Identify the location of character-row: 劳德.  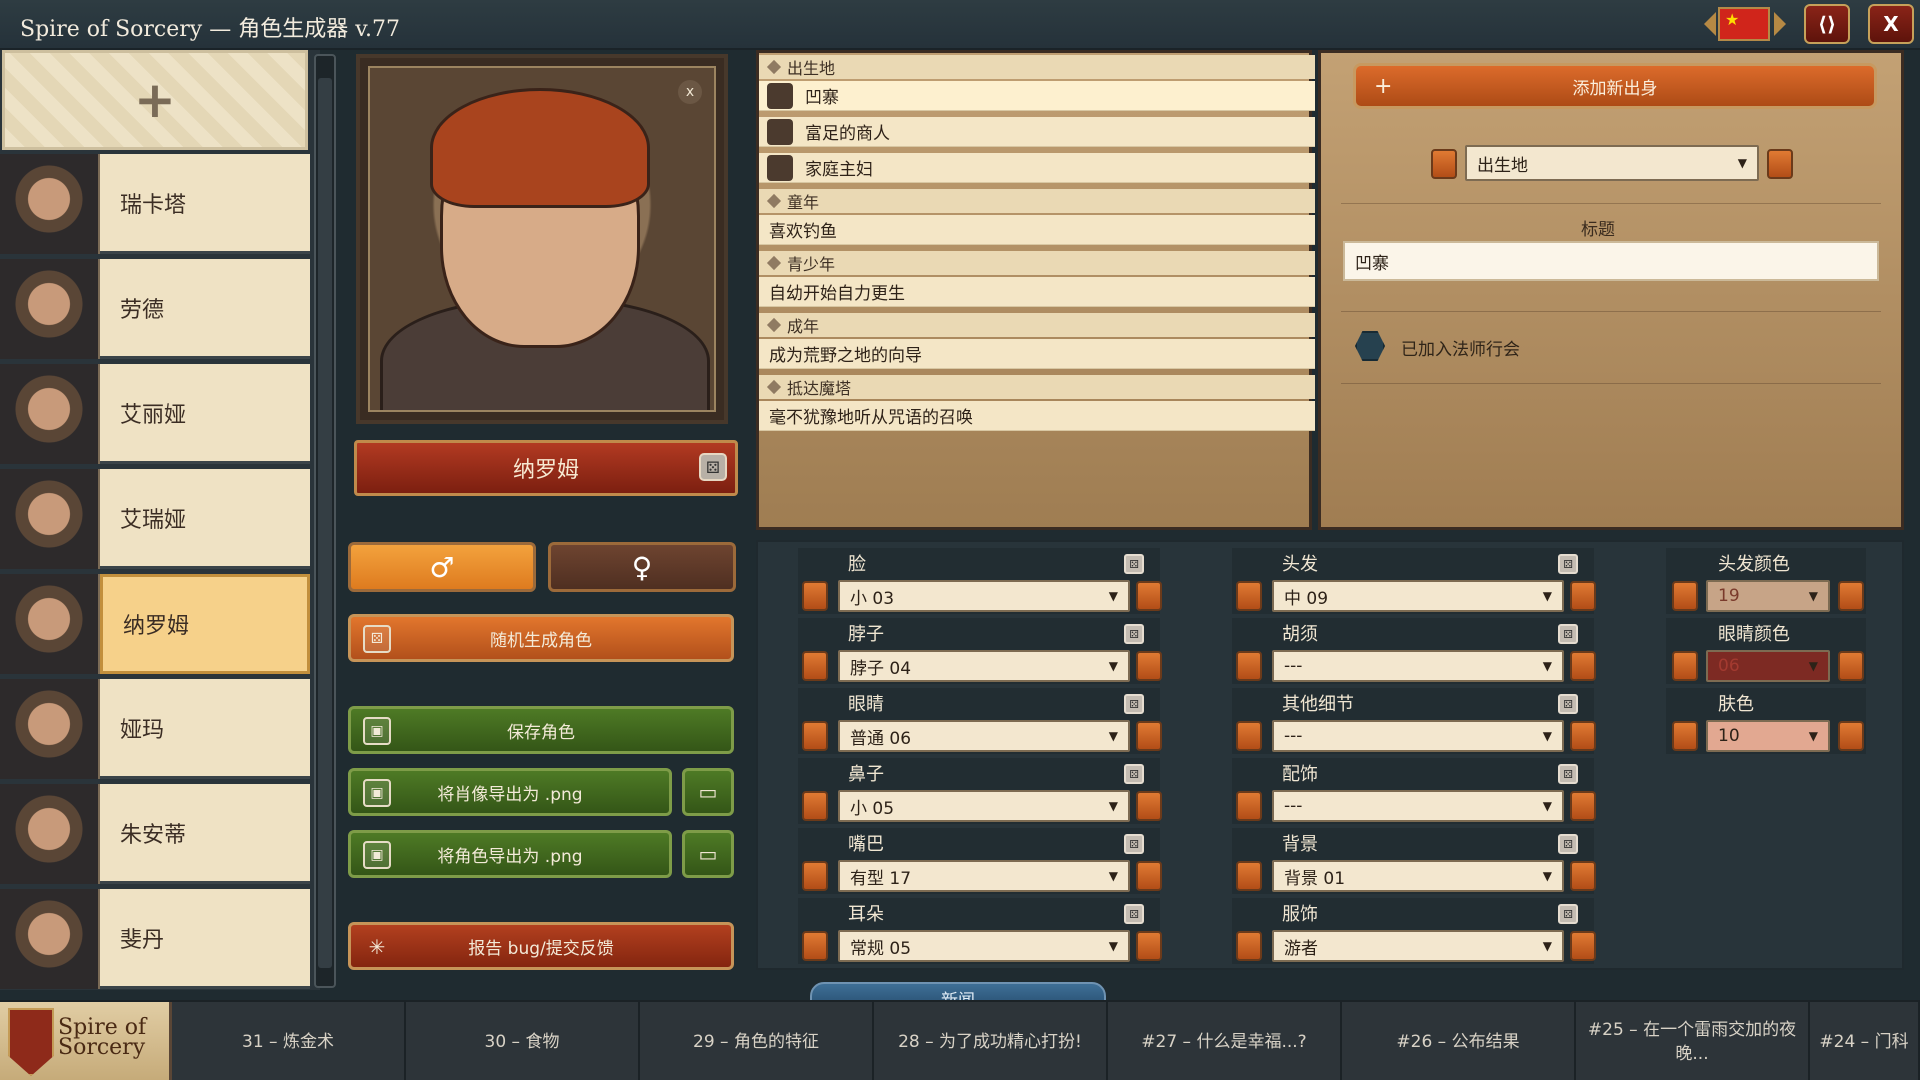
(155, 309).